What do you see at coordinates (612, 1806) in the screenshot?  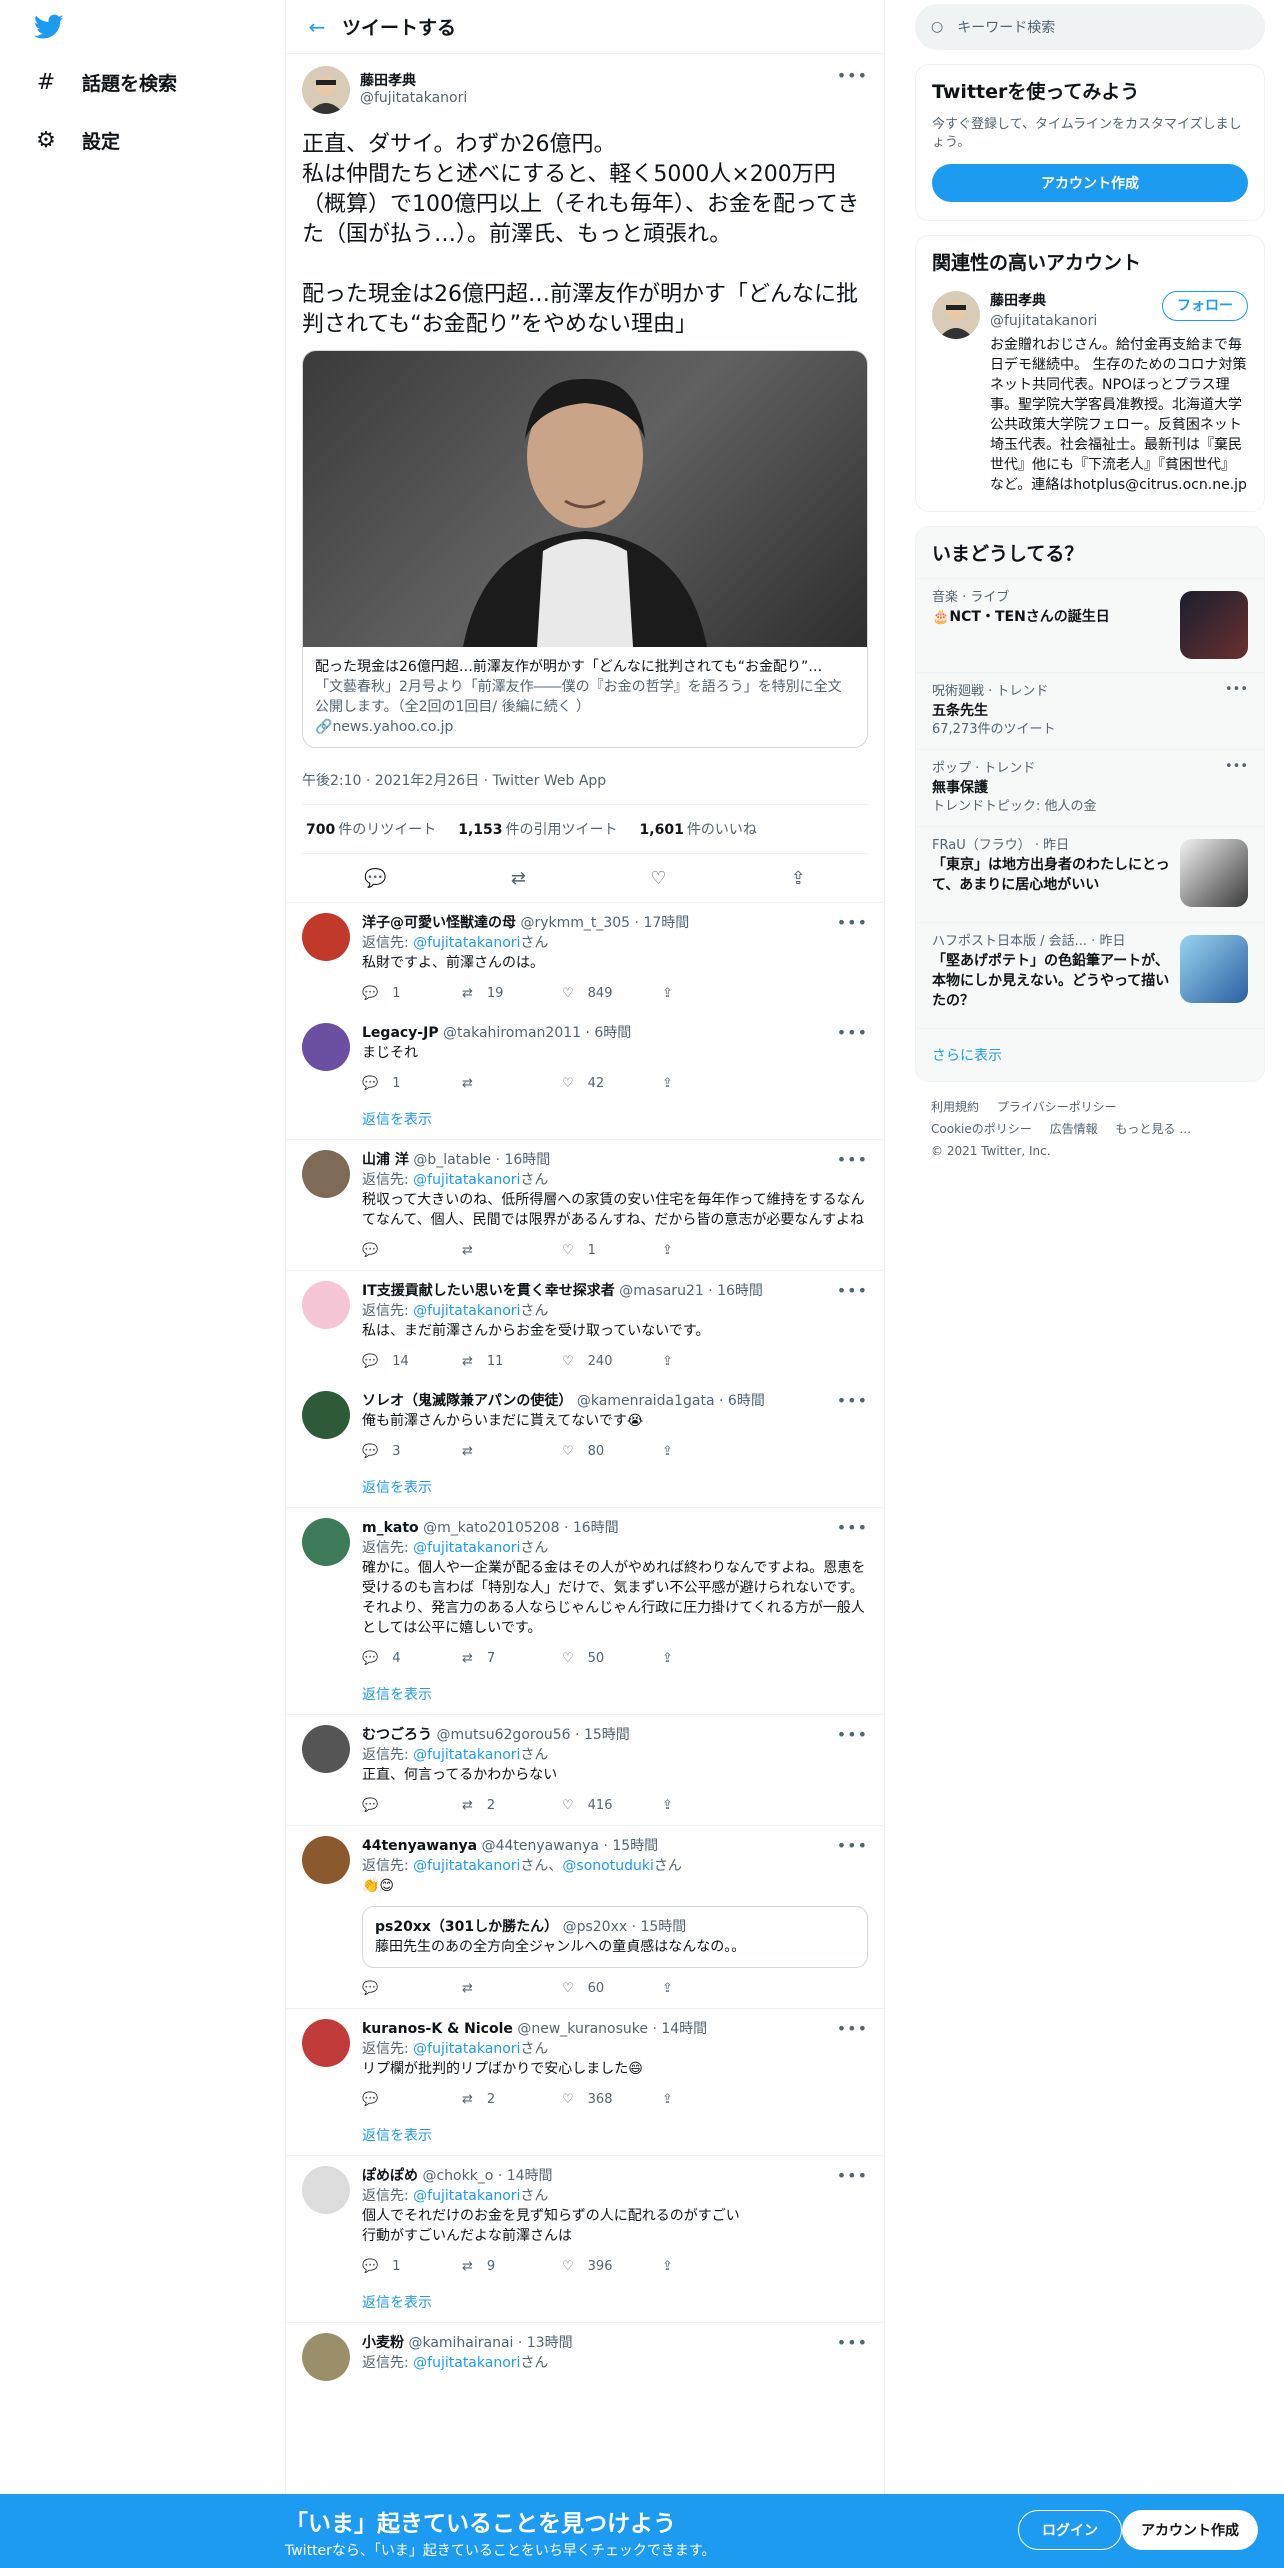 I see `like-action: ♡ 416` at bounding box center [612, 1806].